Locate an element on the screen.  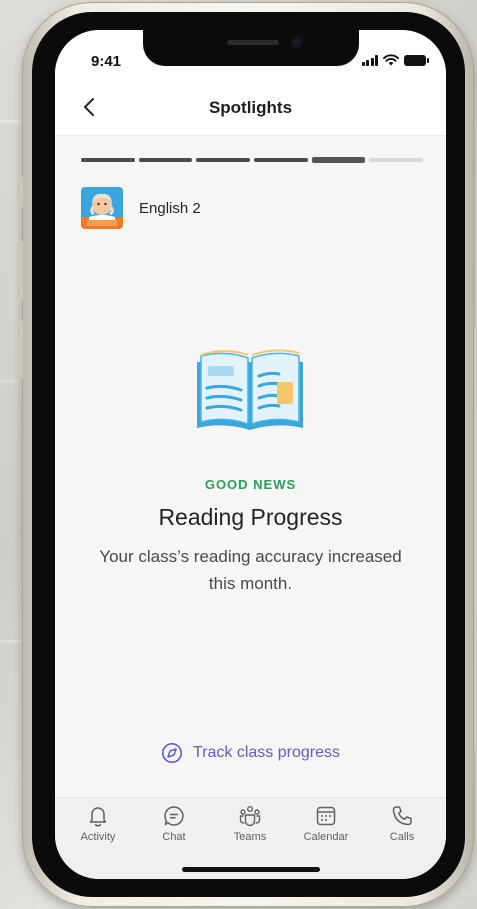
tab-calendar: Calendar is located at coordinates (326, 823).